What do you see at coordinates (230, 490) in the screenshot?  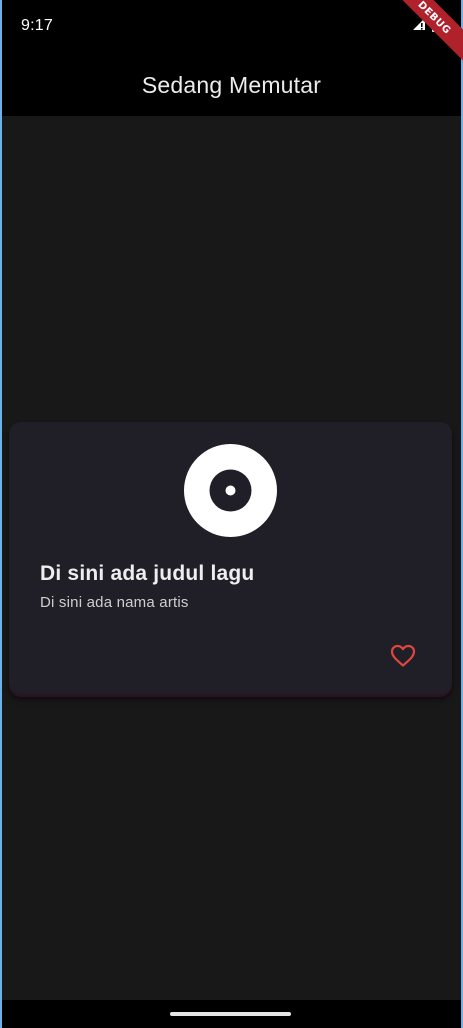 I see `album-disc-icon` at bounding box center [230, 490].